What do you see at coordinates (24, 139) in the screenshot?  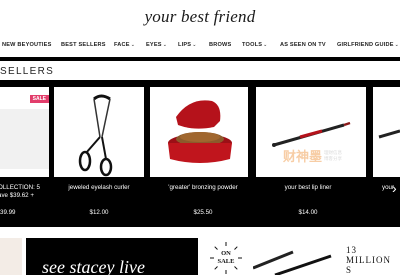 I see `product-image` at bounding box center [24, 139].